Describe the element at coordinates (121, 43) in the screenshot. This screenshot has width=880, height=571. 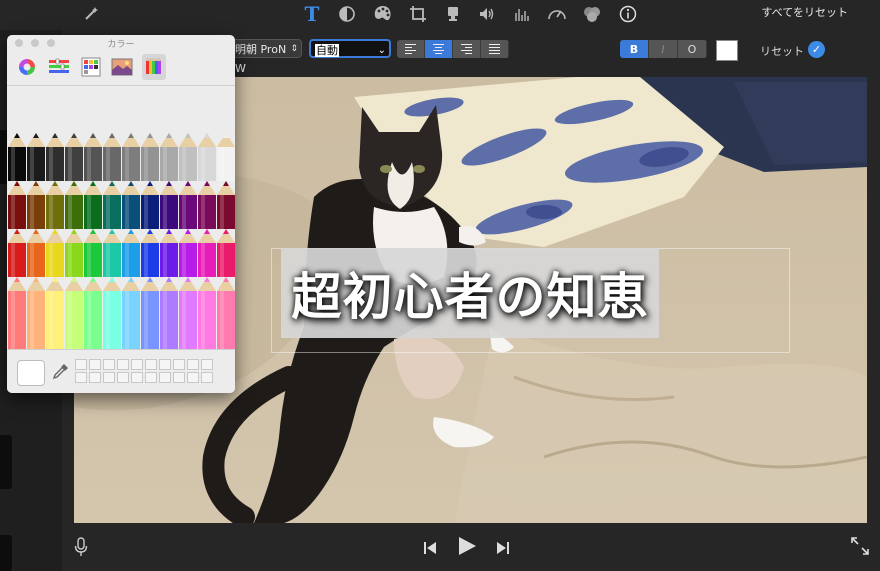
I see `color-panel-titlebar: カラー` at that location.